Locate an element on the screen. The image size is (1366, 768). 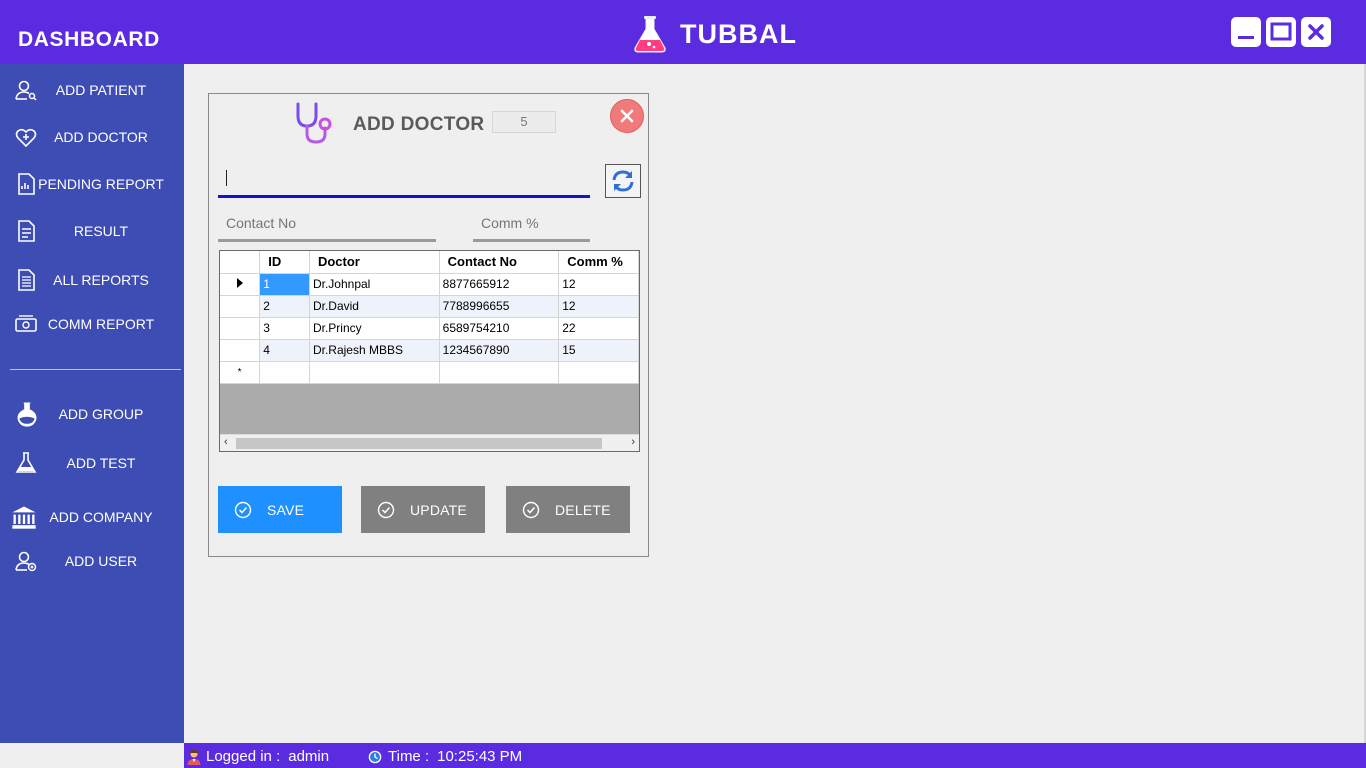
sidebar-item-label: RESULT is located at coordinates (101, 231).